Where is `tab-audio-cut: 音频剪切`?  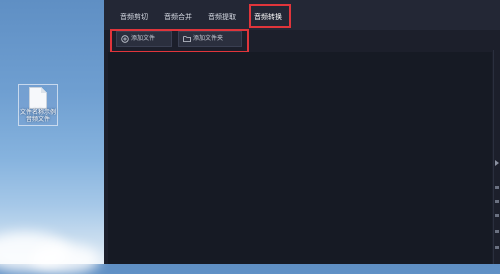
tab-audio-cut: 音频剪切 is located at coordinates (134, 17).